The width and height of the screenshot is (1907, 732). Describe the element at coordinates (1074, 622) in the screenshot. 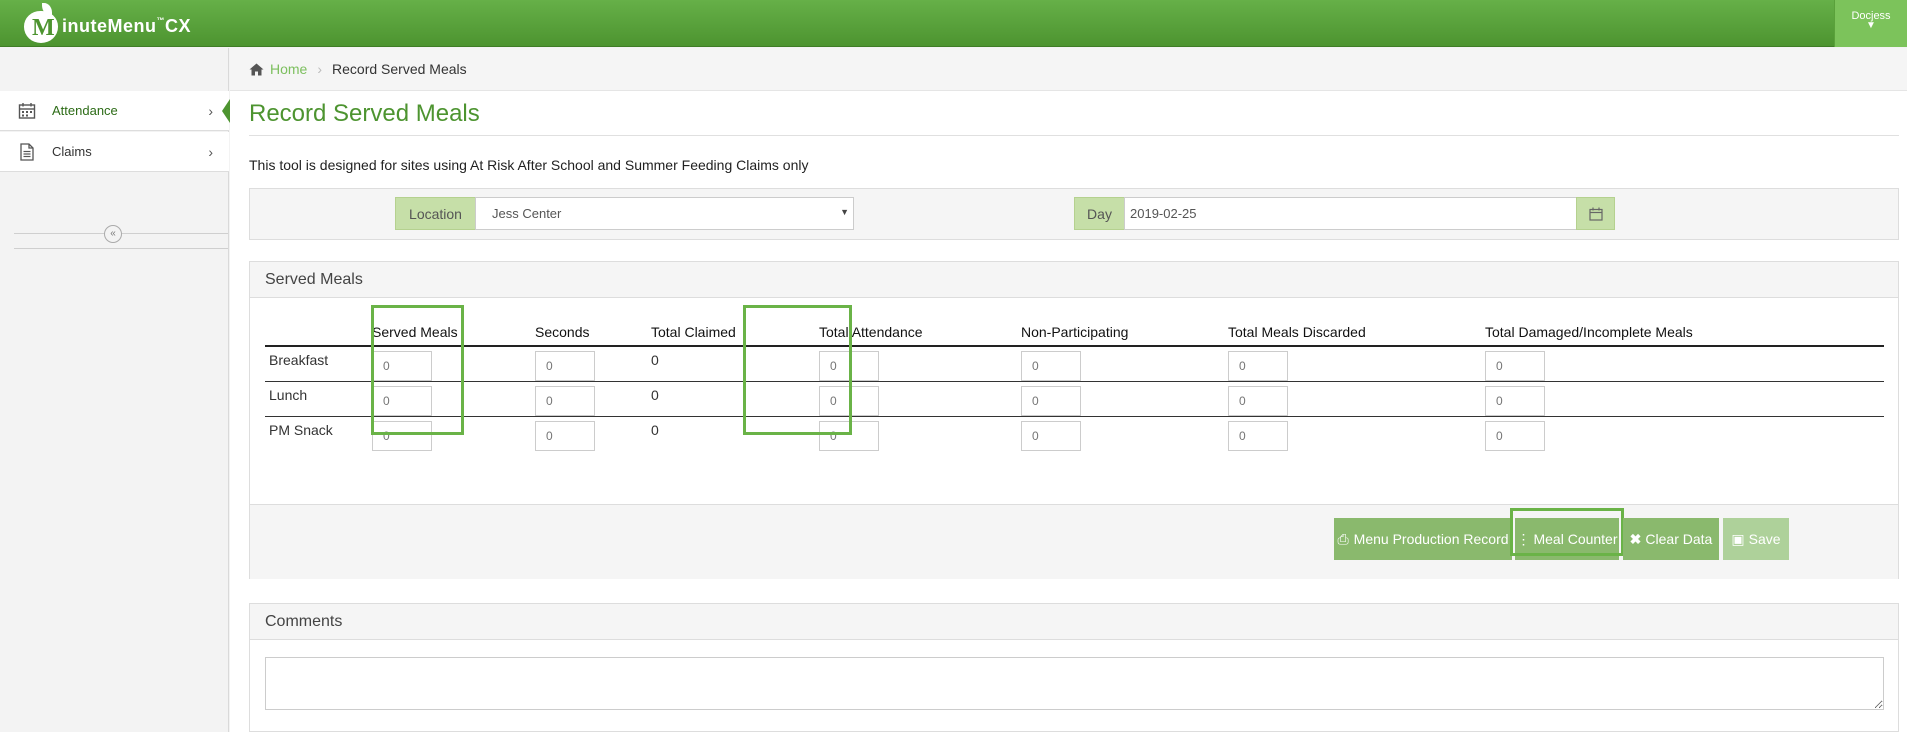

I see `comments-heading: Comments` at that location.